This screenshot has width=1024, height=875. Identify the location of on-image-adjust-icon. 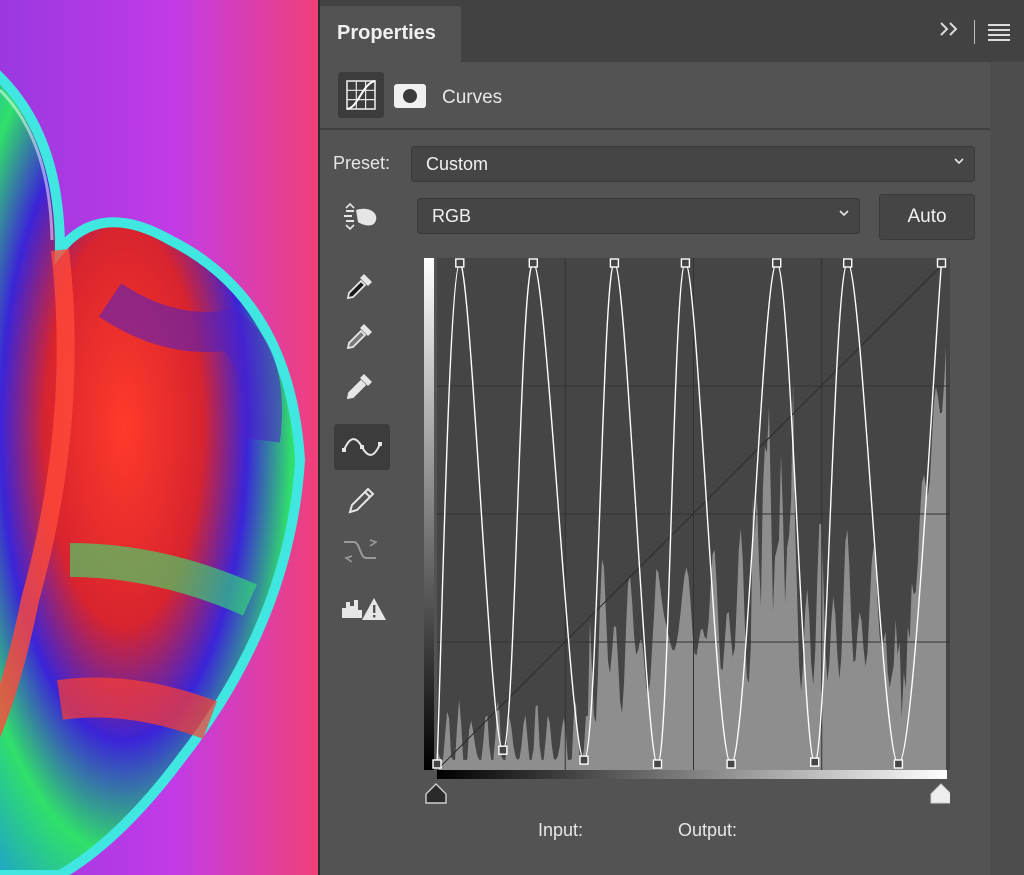
(361, 219).